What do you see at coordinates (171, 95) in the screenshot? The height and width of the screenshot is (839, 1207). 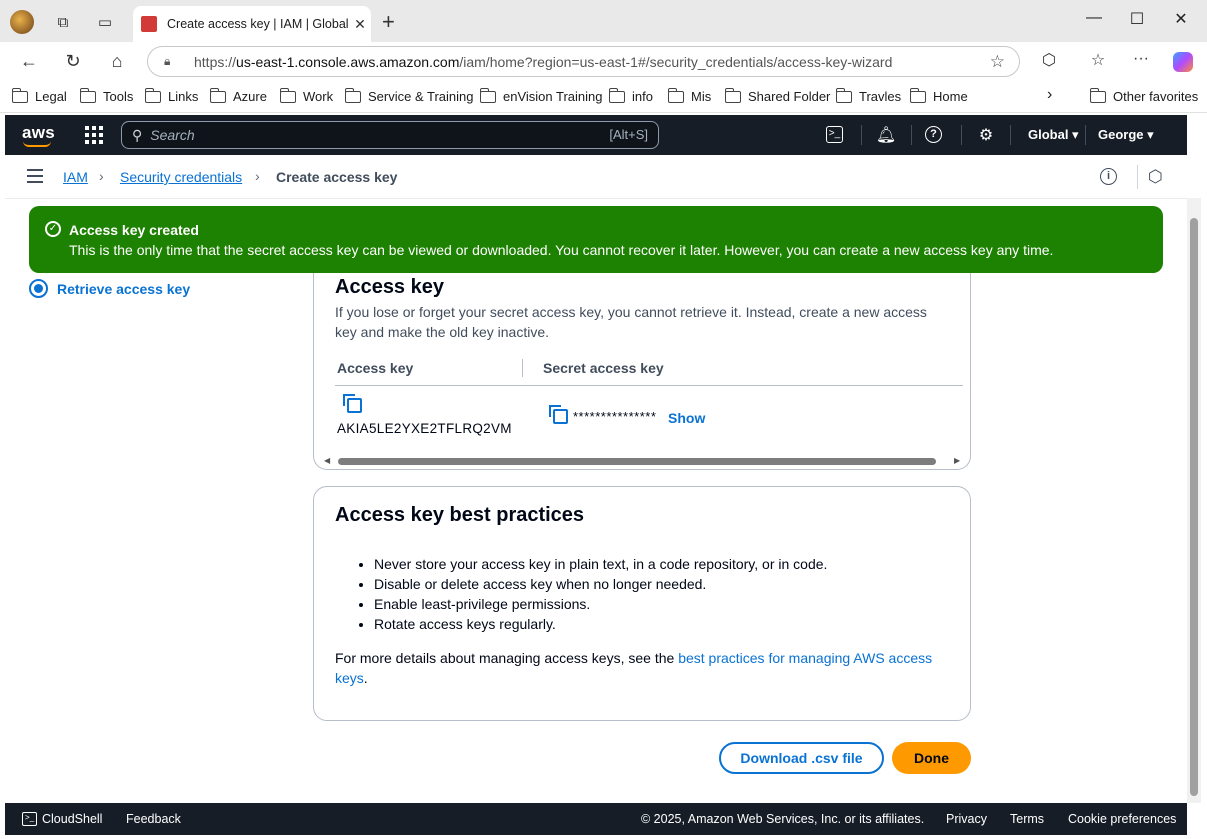 I see `bookmark-links: Links` at bounding box center [171, 95].